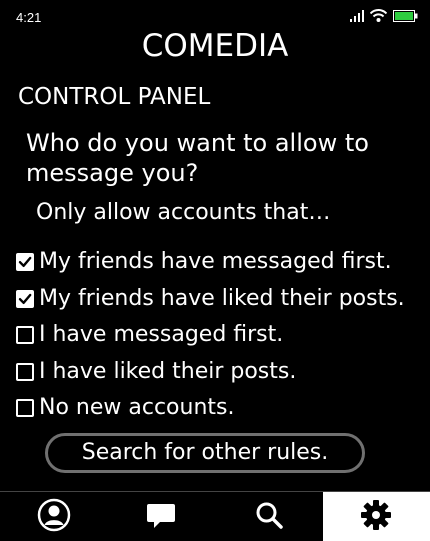  What do you see at coordinates (215, 12) in the screenshot?
I see `status-bar: 4:21` at bounding box center [215, 12].